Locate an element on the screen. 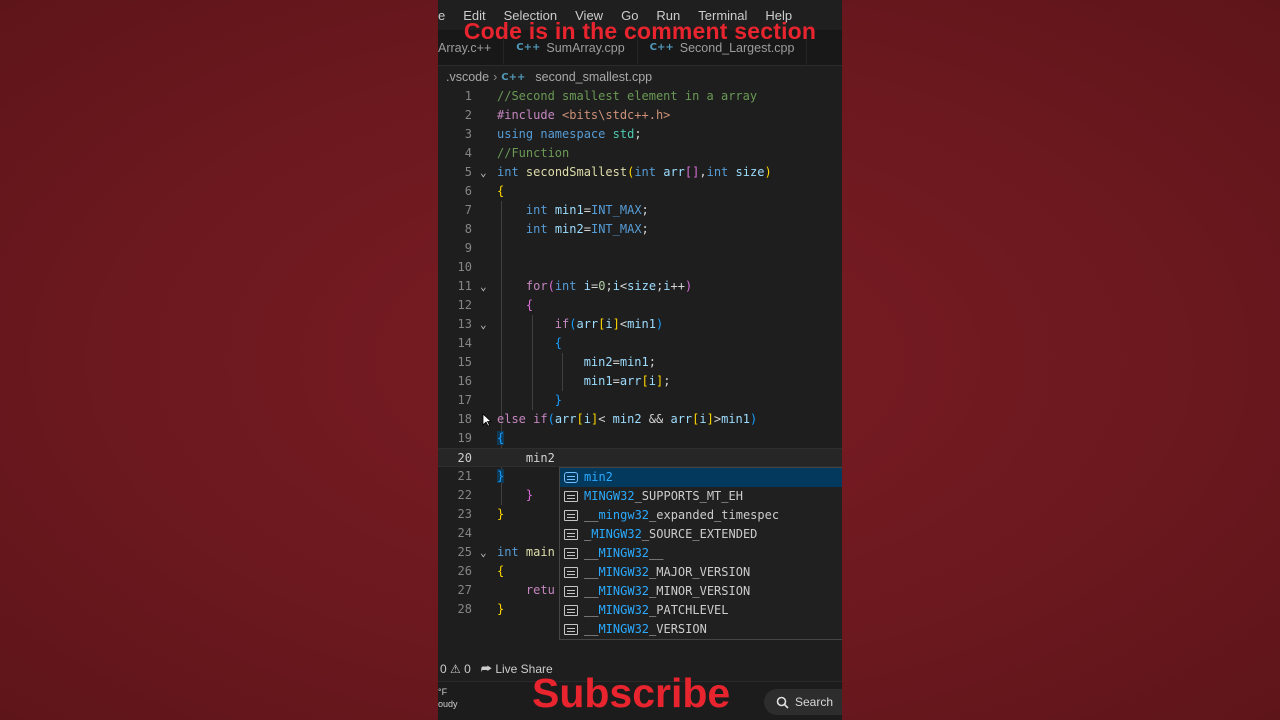  line-number: 25 is located at coordinates (464, 552).